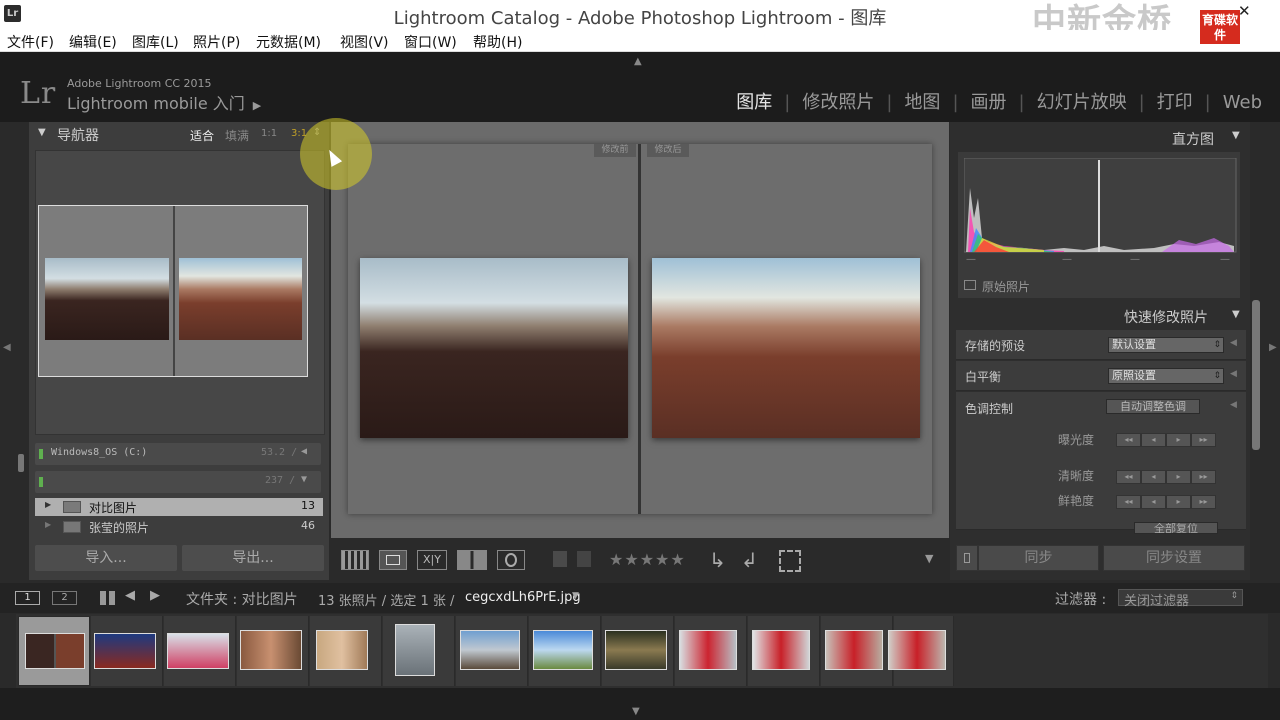 Image resolution: width=1280 pixels, height=720 pixels. Describe the element at coordinates (494, 348) in the screenshot. I see `before-photo` at that location.